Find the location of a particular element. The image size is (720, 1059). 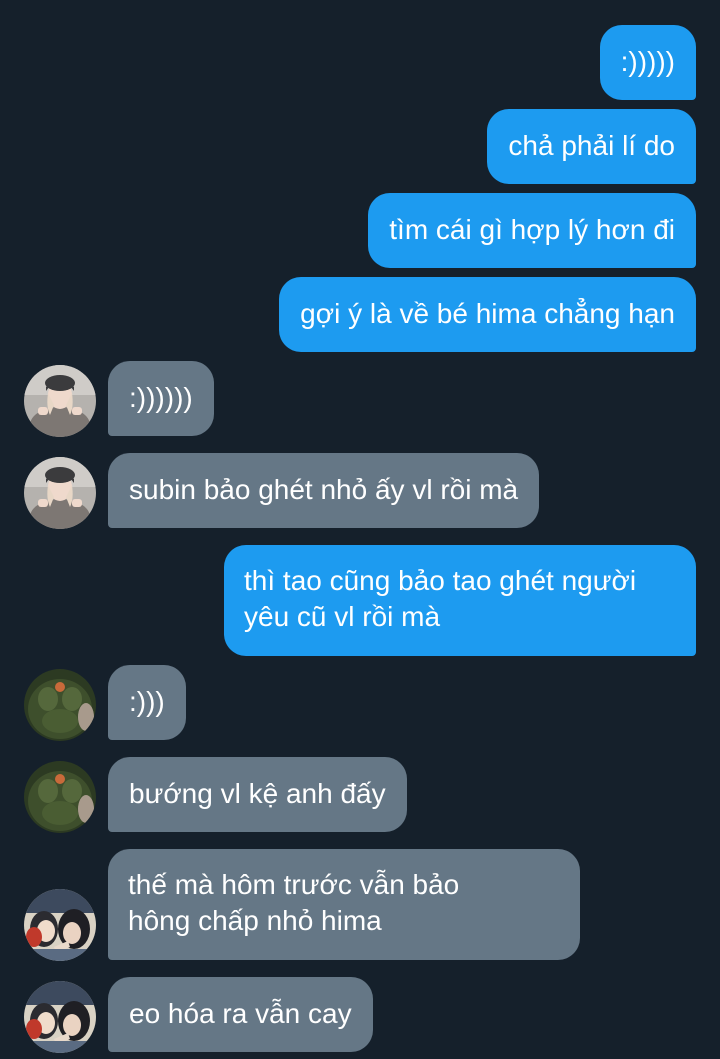

received-message-bubble: subin bảo ghét nhỏ ấy vl rồi mà is located at coordinates (324, 490).